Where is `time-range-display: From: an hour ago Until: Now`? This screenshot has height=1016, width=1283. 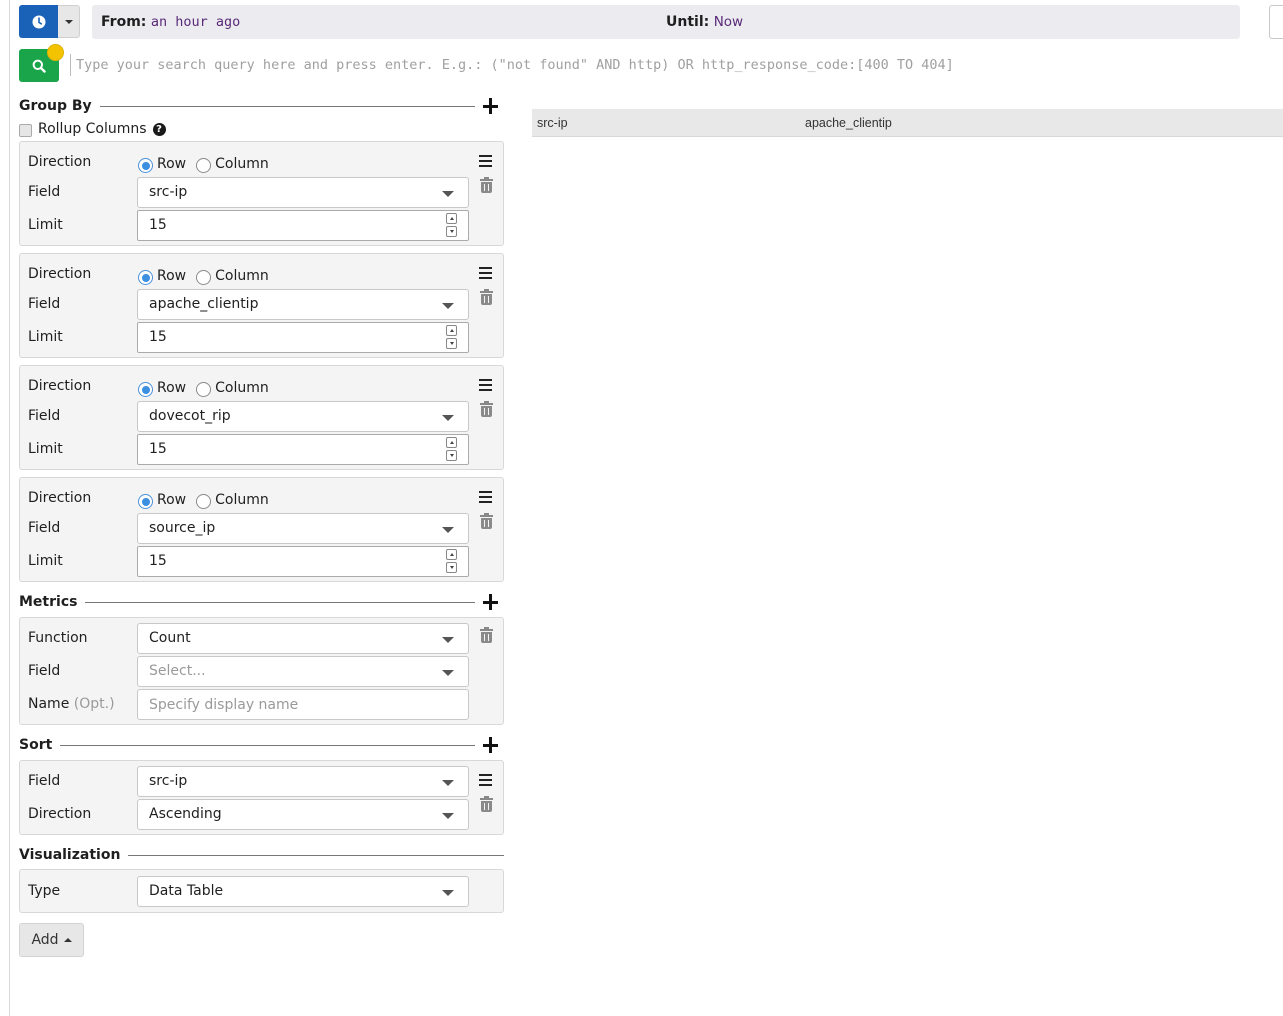 time-range-display: From: an hour ago Until: Now is located at coordinates (666, 22).